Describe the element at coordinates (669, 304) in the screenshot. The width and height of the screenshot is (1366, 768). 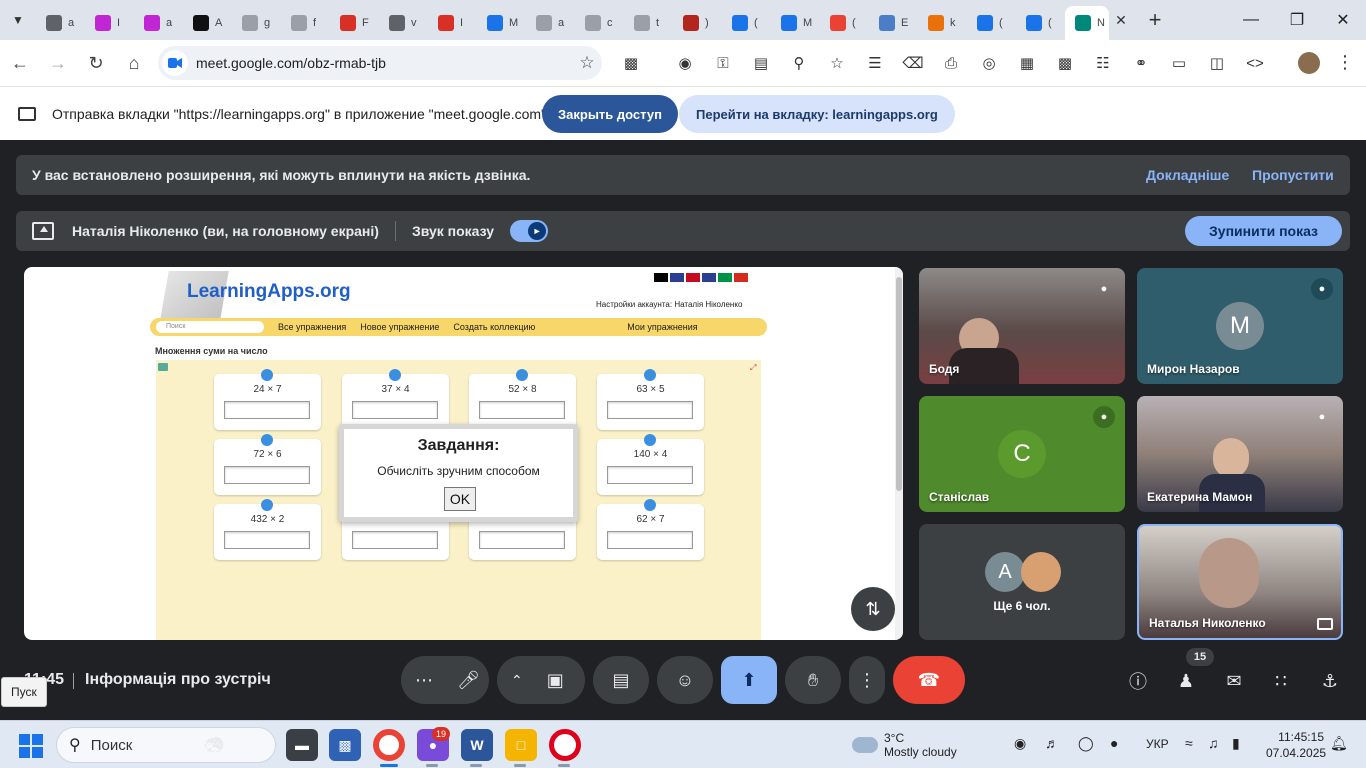
I see `account-settings: Настройки аккаунта: Наталія Ніколенко` at that location.